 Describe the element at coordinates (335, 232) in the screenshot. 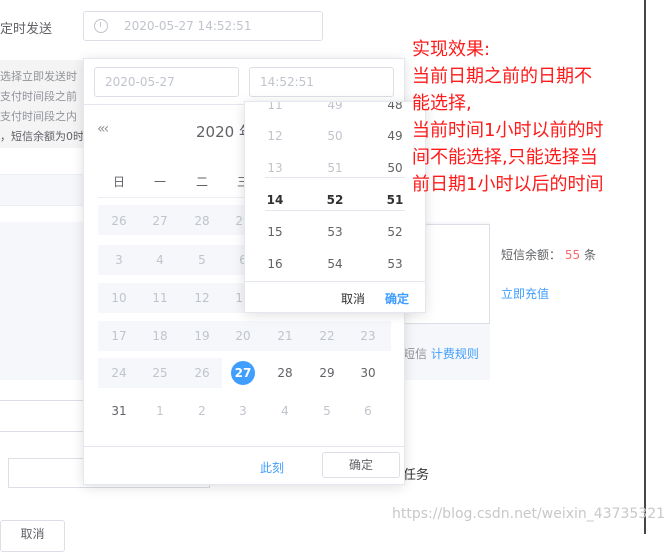

I see `minute-option: 53` at that location.